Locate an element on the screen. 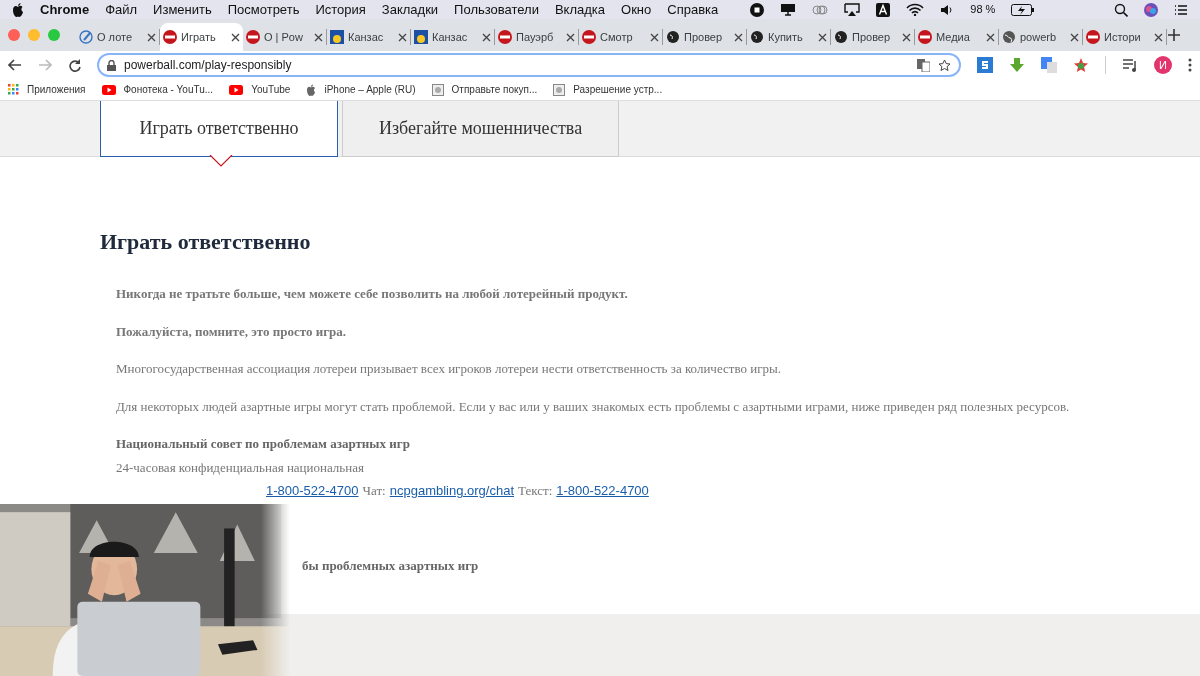 The height and width of the screenshot is (676, 1200). bookmark-link: YouTube is located at coordinates (260, 89).